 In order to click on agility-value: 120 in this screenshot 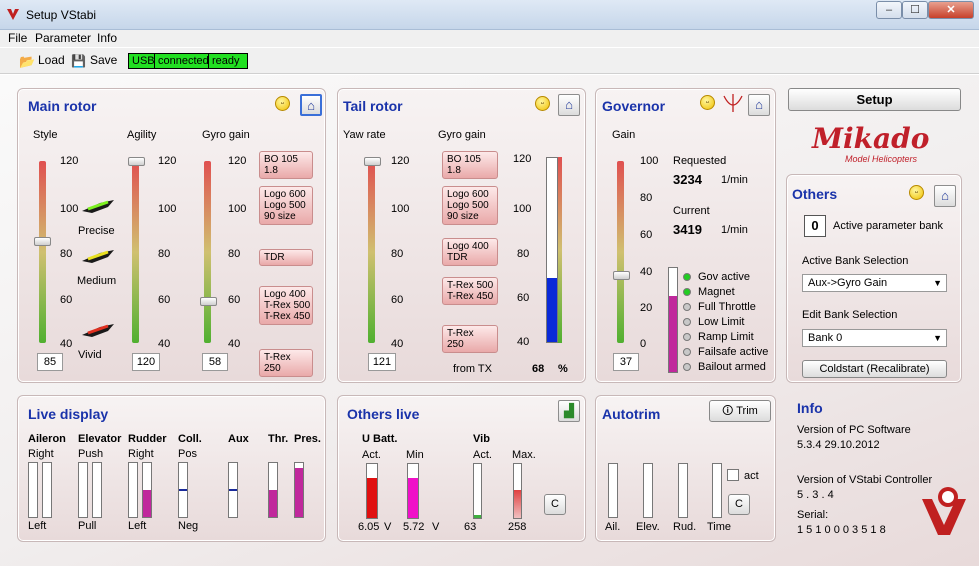, I will do `click(146, 362)`.